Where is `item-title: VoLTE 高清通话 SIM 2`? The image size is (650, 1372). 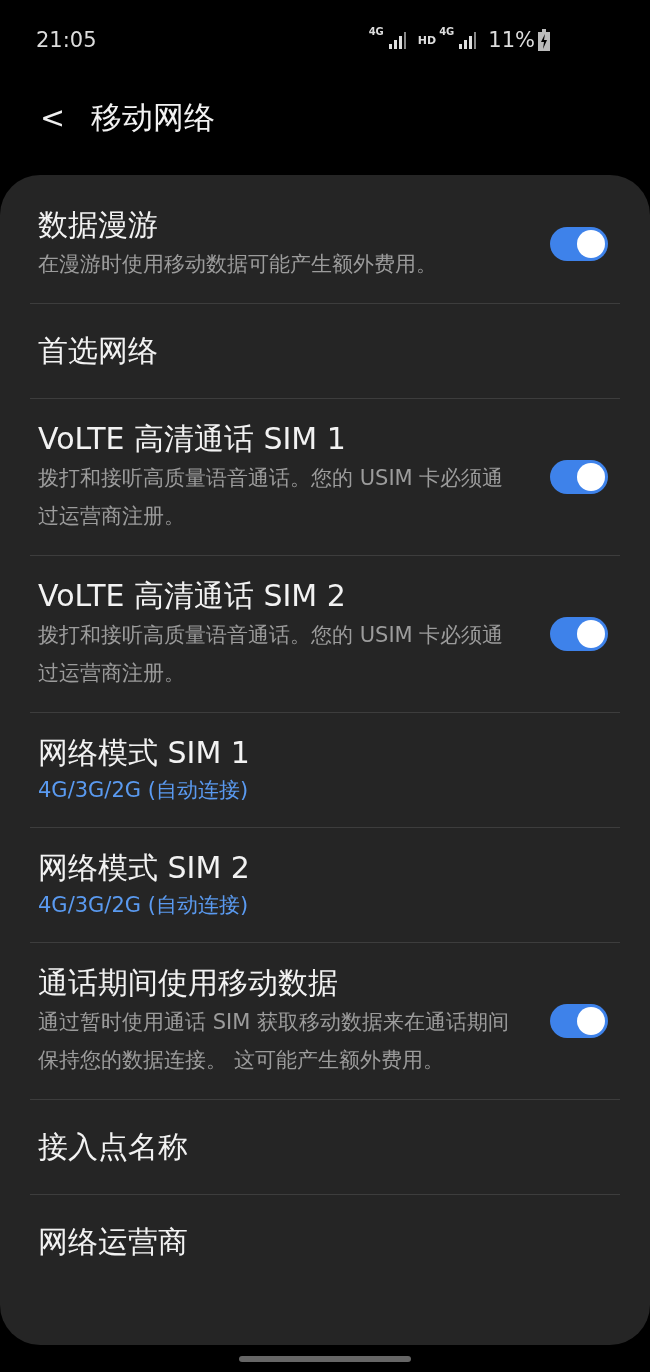
item-title: VoLTE 高清通话 SIM 2 is located at coordinates (192, 596).